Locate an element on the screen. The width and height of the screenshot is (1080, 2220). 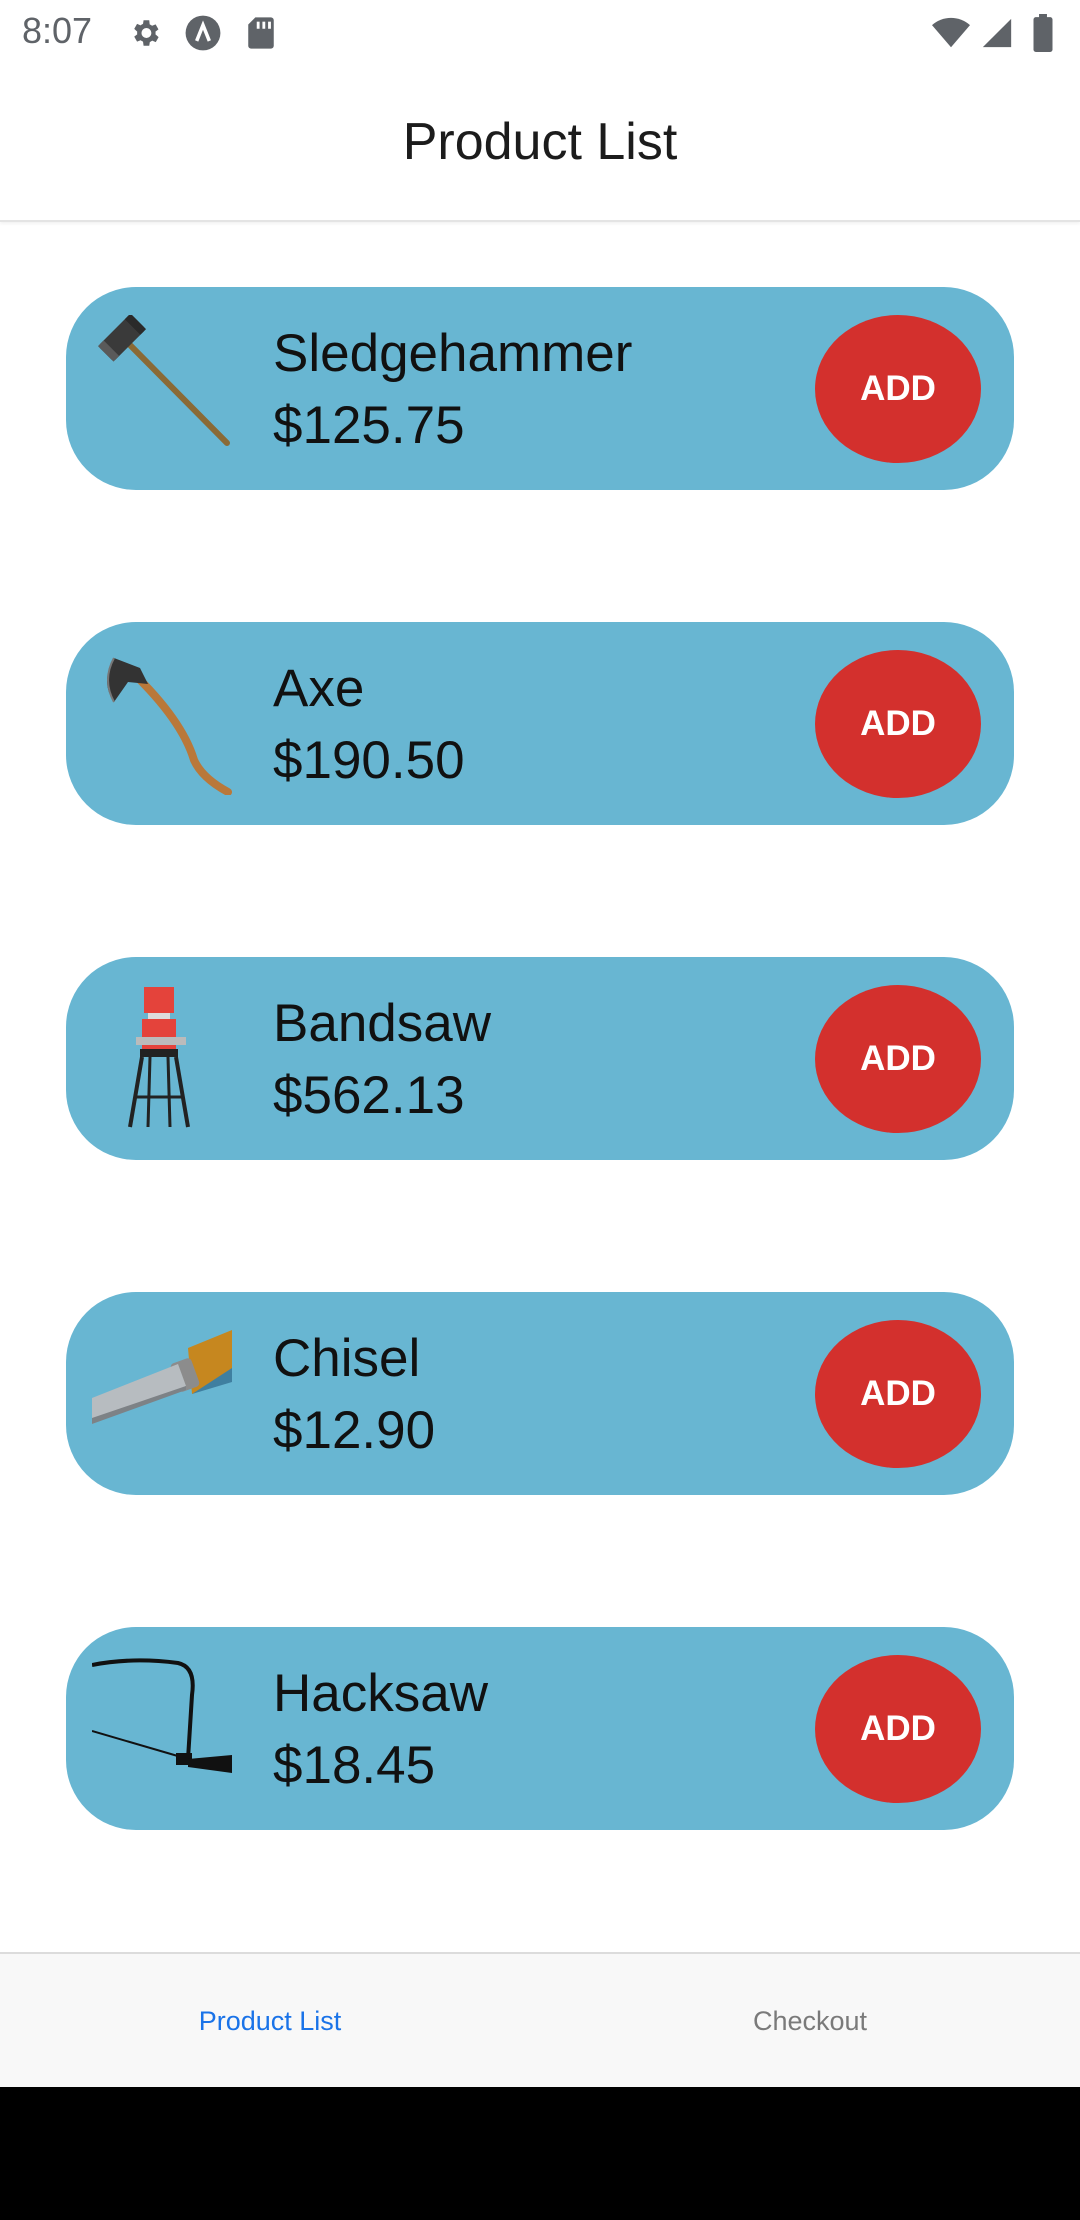
system-nav-bar is located at coordinates (540, 2153).